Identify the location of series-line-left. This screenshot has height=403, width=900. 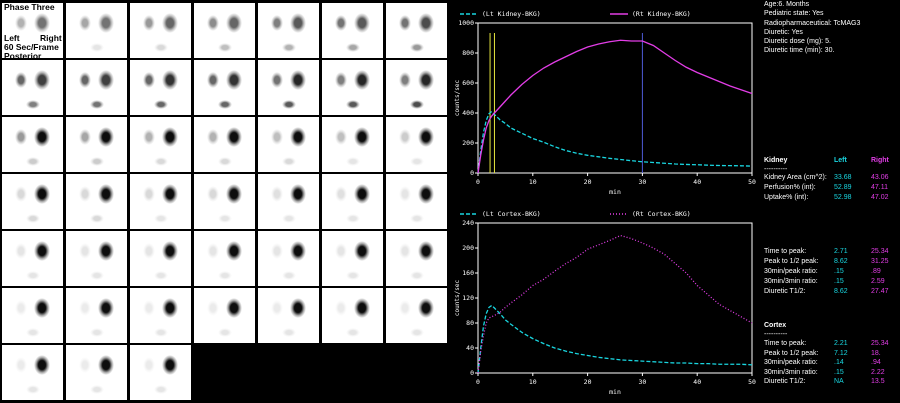
(615, 339).